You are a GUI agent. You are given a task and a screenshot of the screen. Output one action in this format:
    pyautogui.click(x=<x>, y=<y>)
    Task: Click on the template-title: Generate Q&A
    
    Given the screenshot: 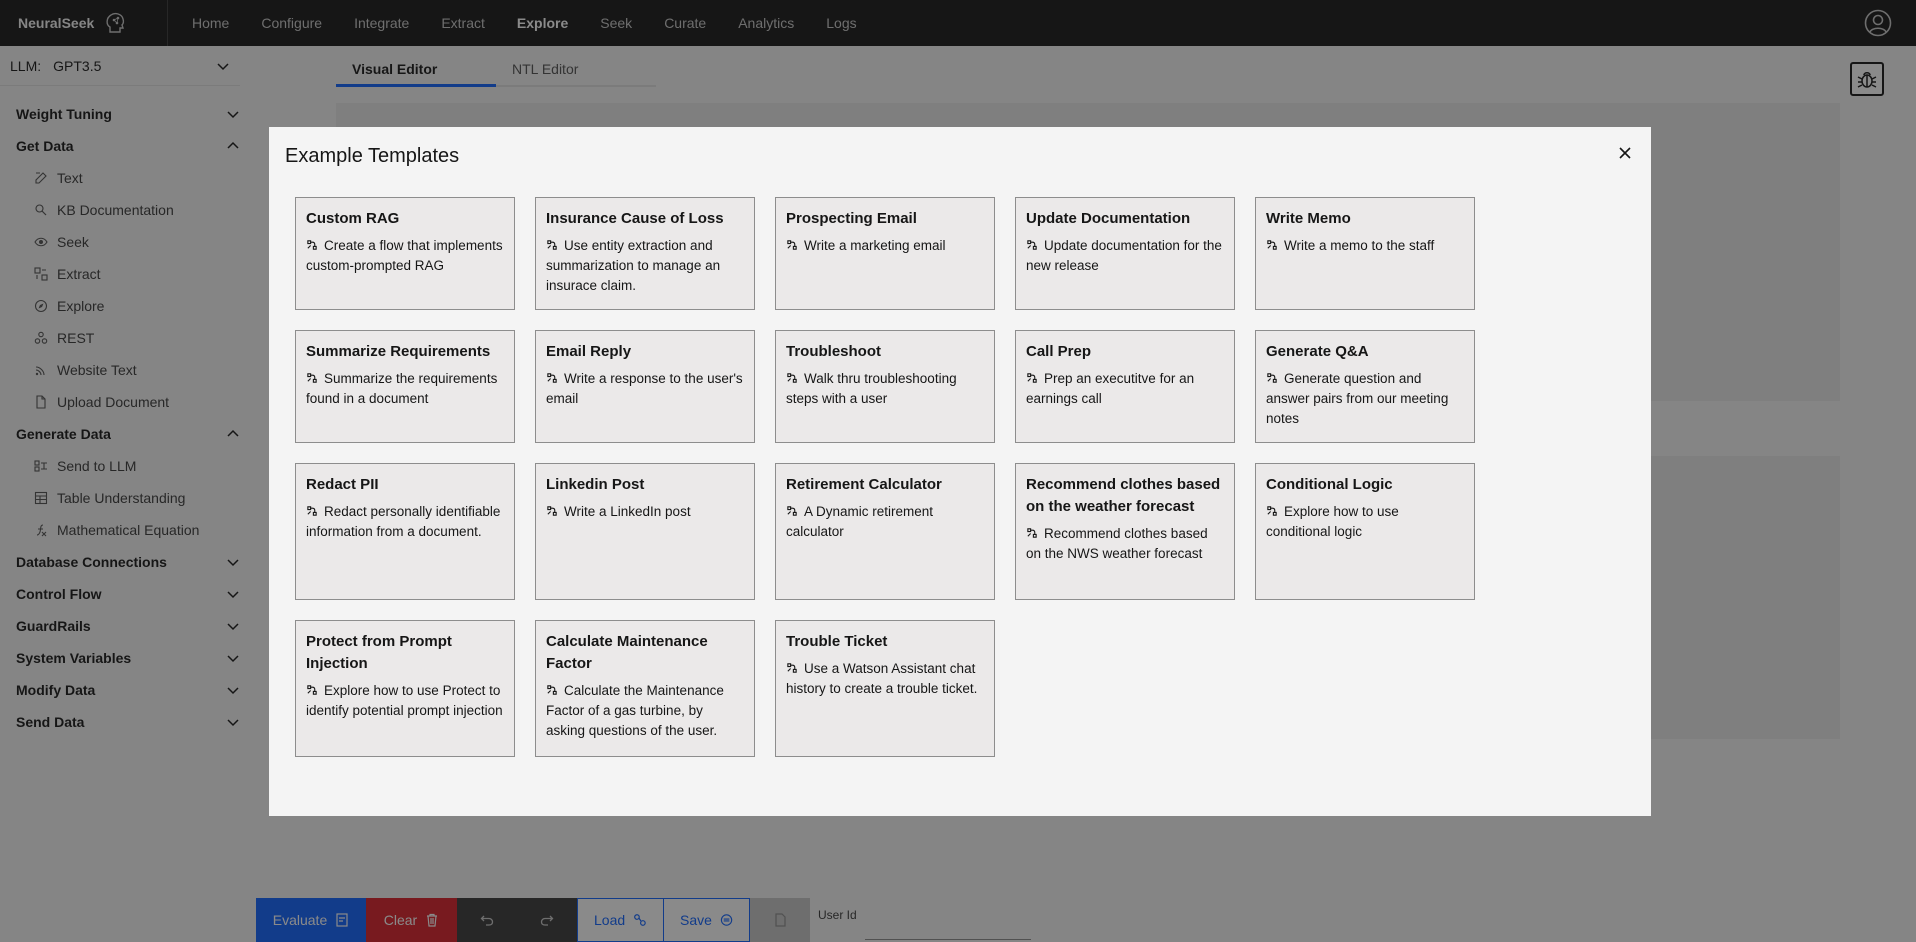 What is the action you would take?
    pyautogui.click(x=1317, y=351)
    